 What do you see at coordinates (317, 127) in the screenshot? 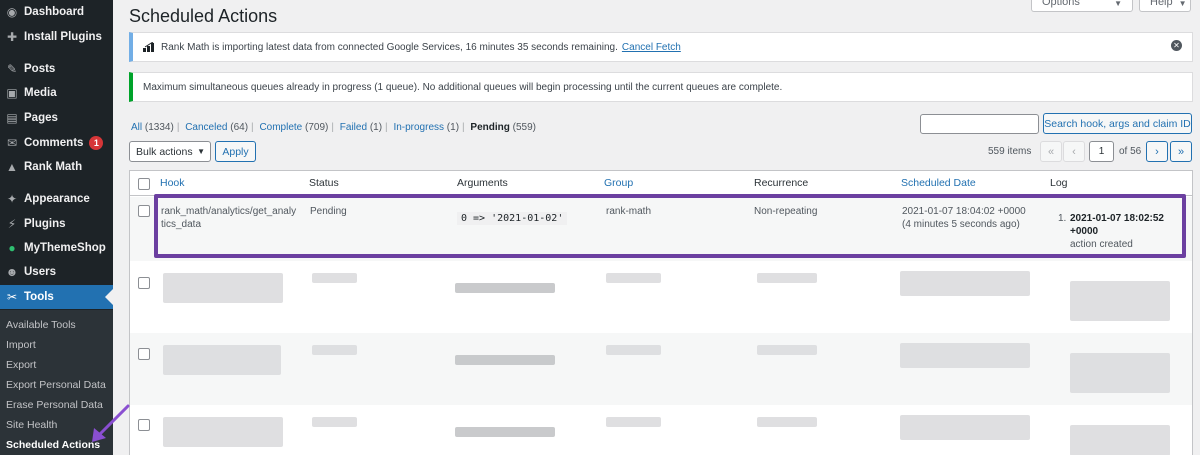
I see `filter-complete-count: (709)` at bounding box center [317, 127].